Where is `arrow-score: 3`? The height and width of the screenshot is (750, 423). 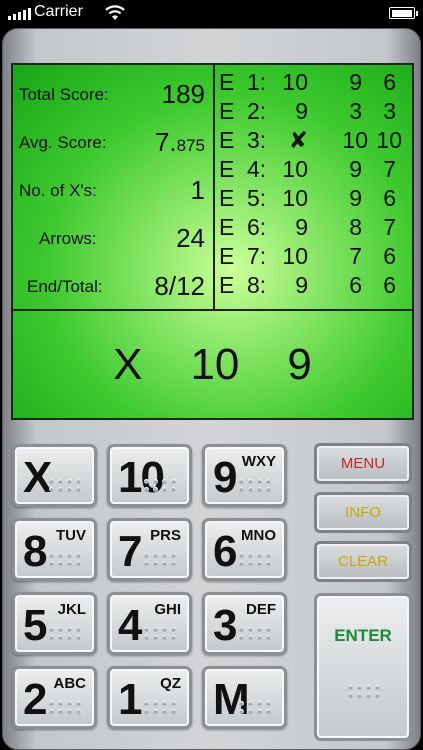 arrow-score: 3 is located at coordinates (355, 111).